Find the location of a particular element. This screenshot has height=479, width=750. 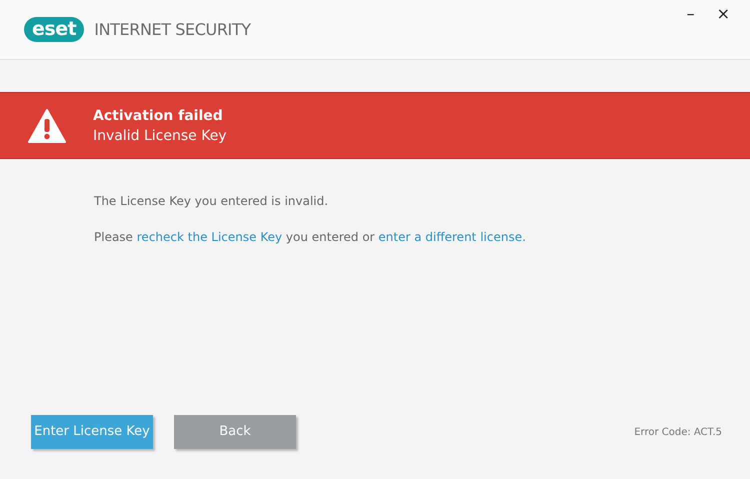

link: recheck the License Key is located at coordinates (209, 237).